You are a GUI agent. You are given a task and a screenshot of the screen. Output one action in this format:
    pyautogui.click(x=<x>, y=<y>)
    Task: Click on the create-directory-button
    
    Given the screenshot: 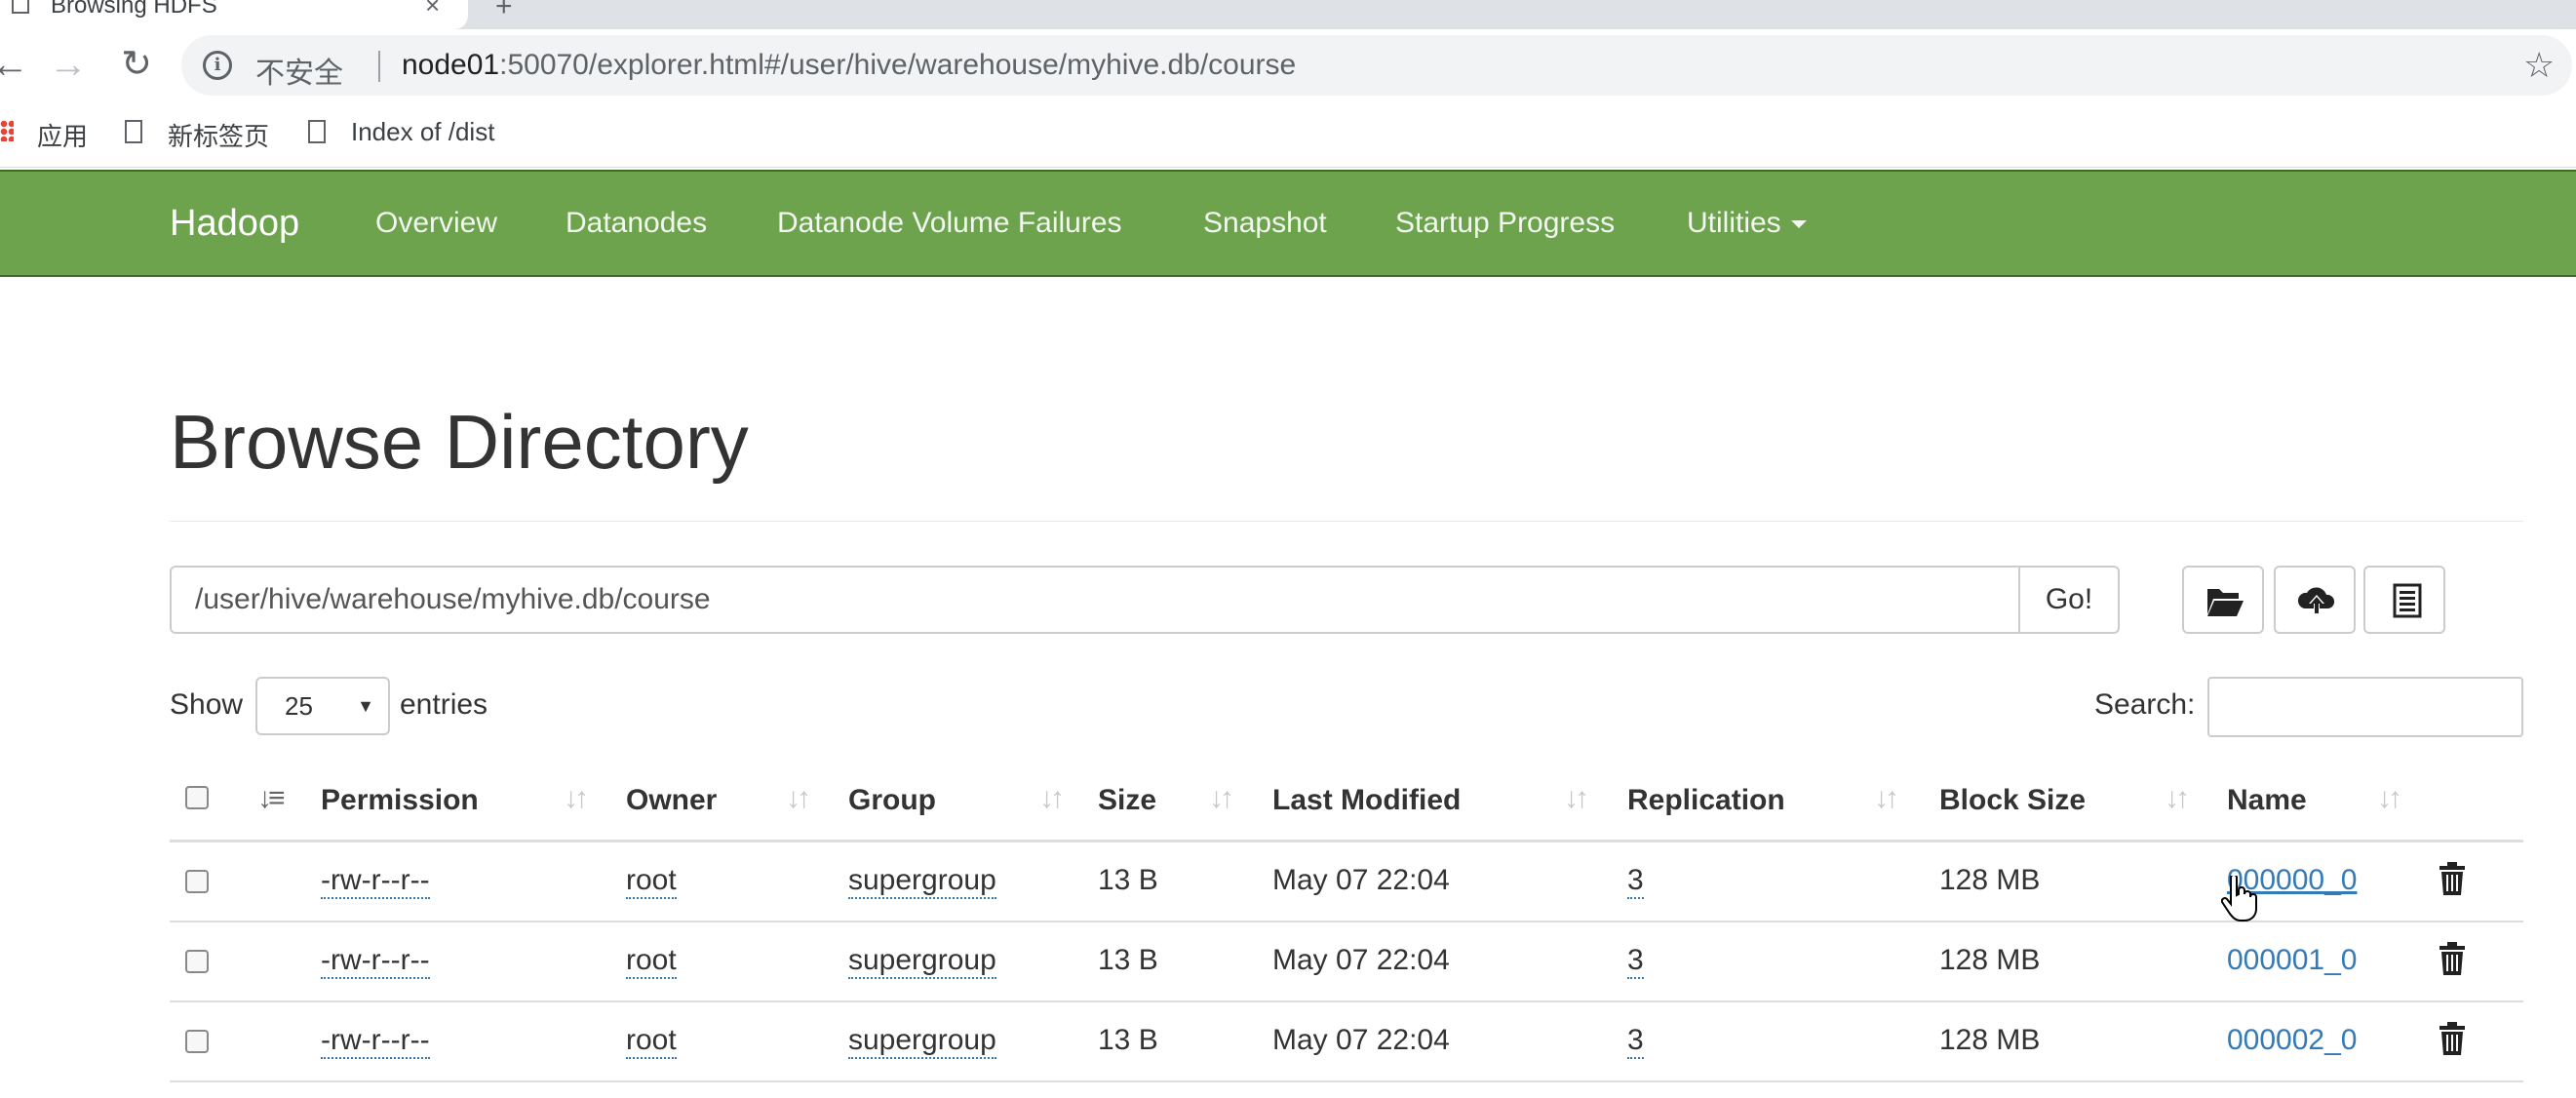 What is the action you would take?
    pyautogui.click(x=2223, y=600)
    